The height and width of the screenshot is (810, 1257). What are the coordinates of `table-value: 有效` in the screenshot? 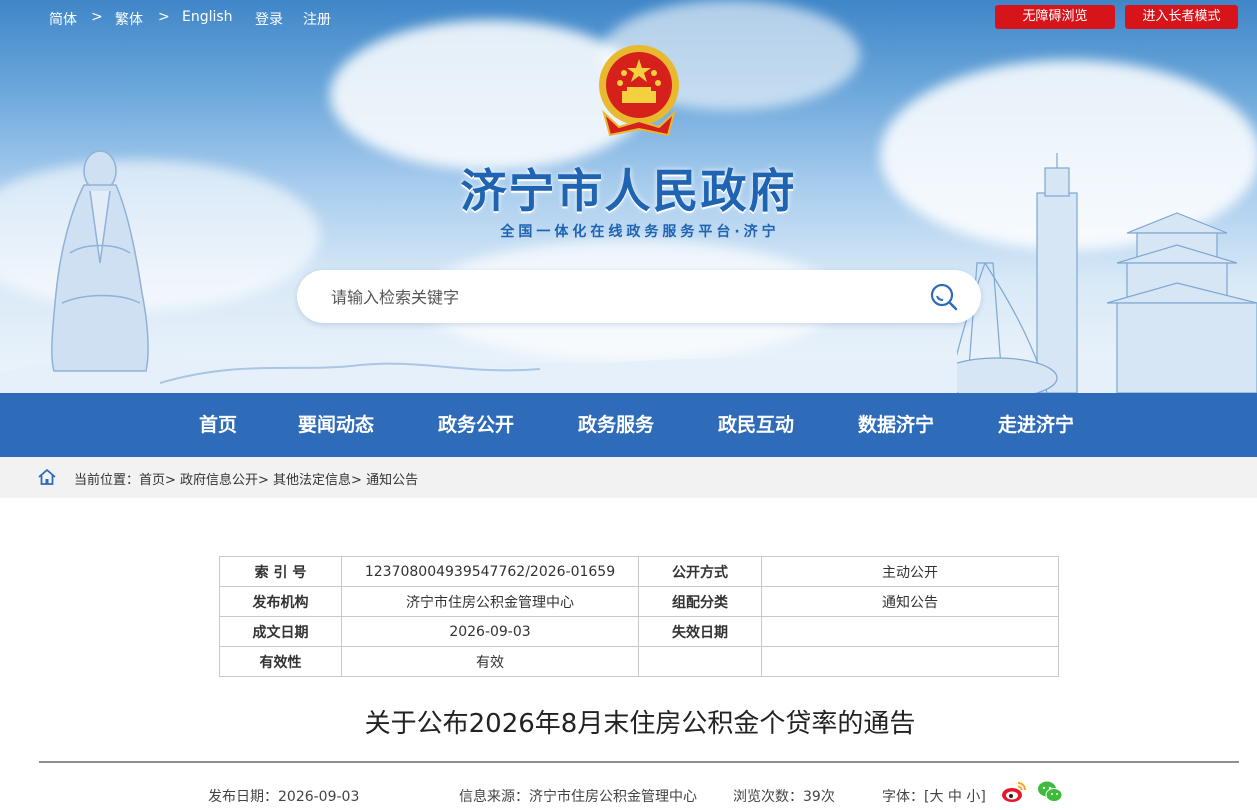 It's located at (490, 661).